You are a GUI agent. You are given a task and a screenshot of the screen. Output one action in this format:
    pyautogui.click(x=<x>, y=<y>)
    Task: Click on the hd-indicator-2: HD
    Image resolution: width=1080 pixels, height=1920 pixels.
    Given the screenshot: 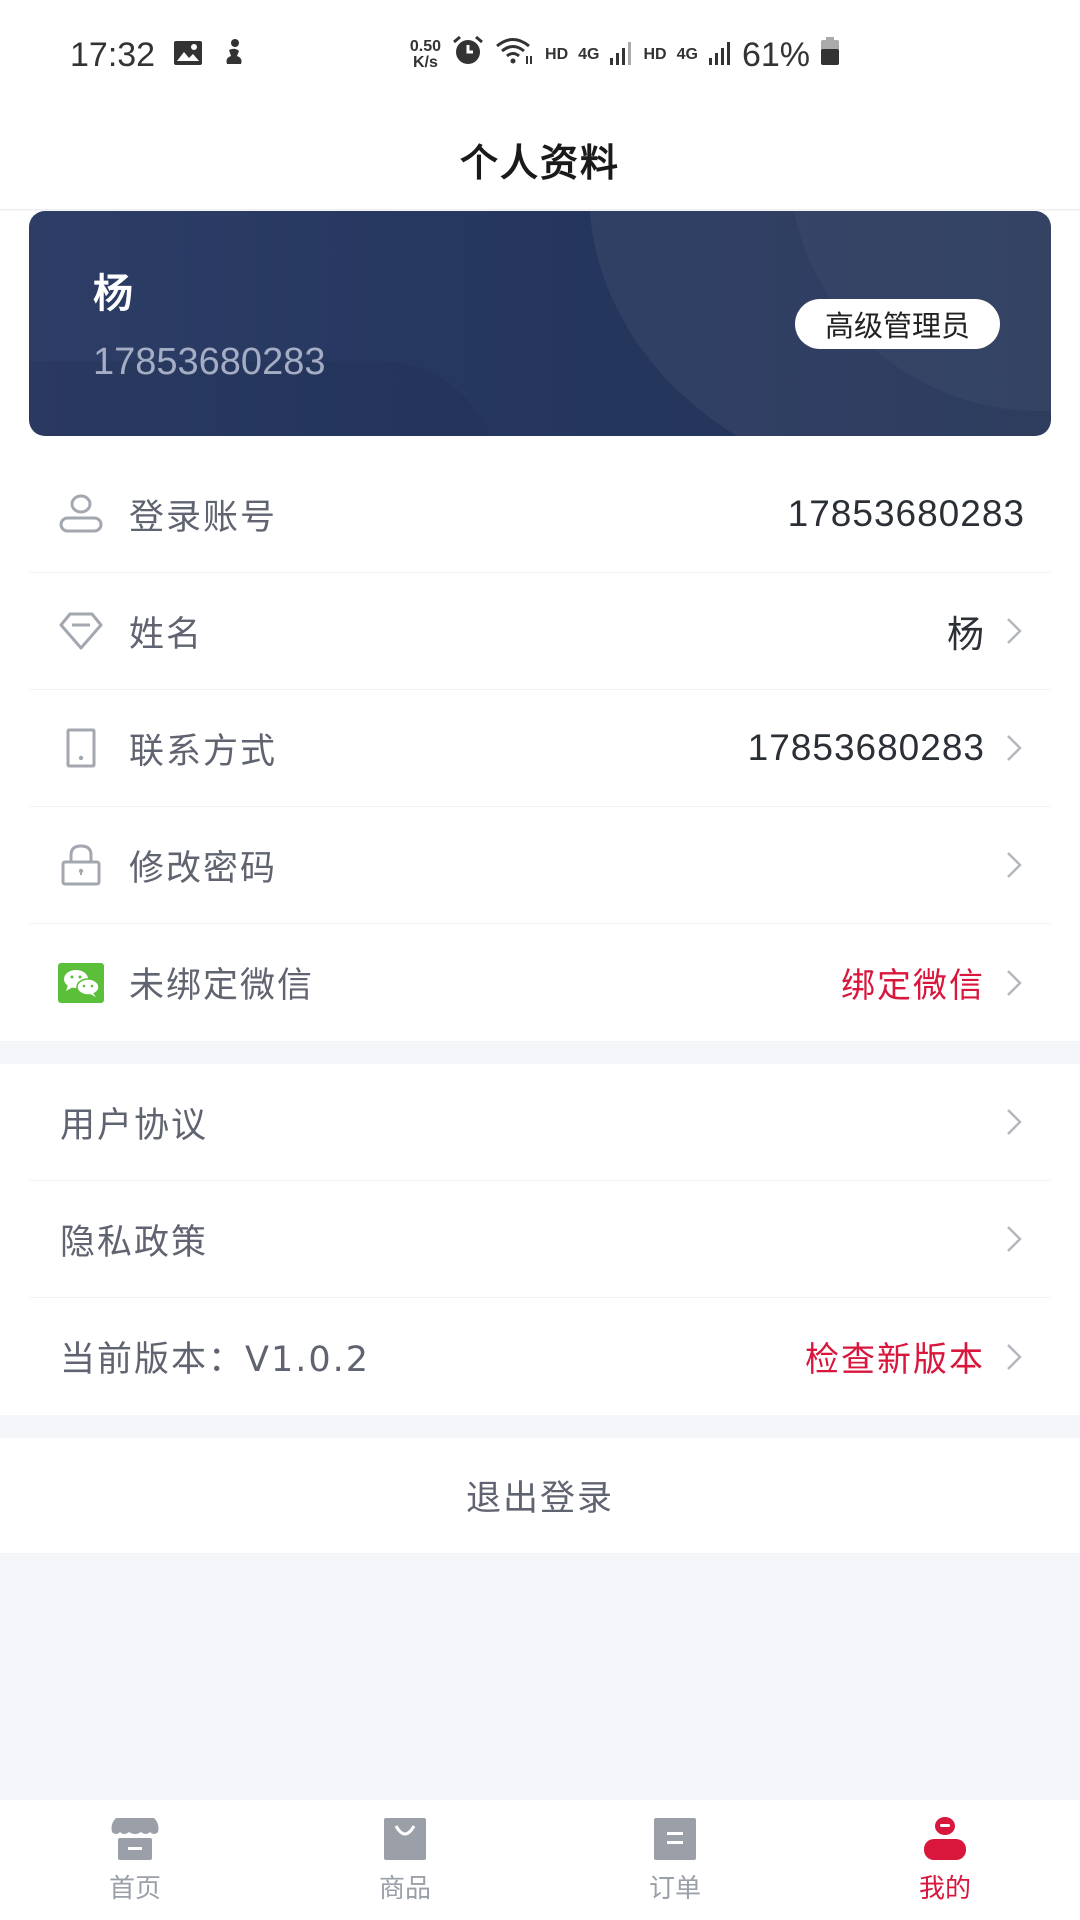 What is the action you would take?
    pyautogui.click(x=655, y=54)
    